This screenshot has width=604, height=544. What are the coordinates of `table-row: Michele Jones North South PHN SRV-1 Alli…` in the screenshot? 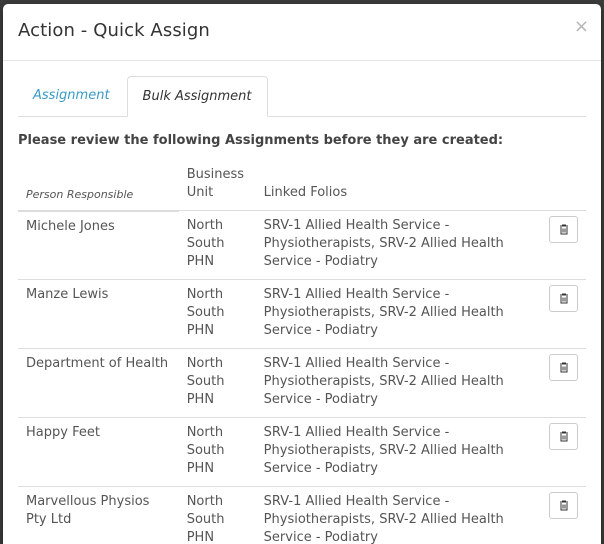 It's located at (302, 245).